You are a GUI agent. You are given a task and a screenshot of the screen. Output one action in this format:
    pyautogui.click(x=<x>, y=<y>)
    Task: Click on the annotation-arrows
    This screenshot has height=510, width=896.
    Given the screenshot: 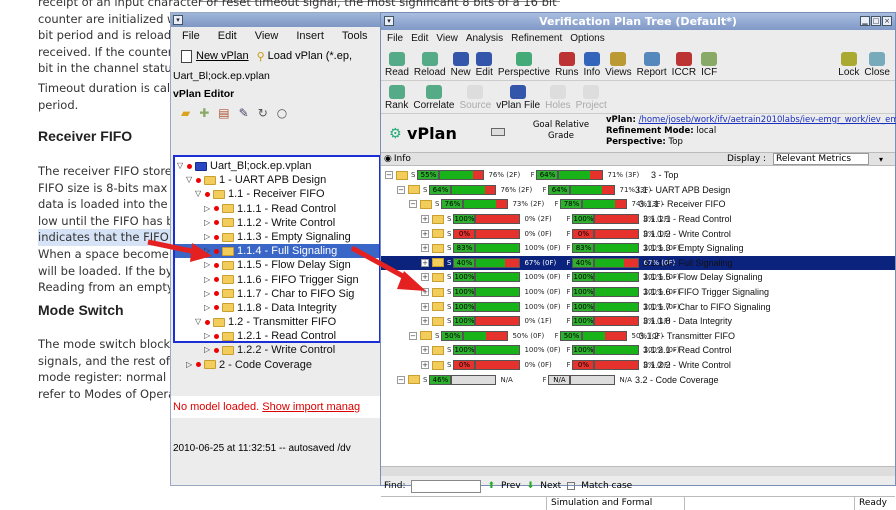 What is the action you would take?
    pyautogui.click(x=286, y=265)
    